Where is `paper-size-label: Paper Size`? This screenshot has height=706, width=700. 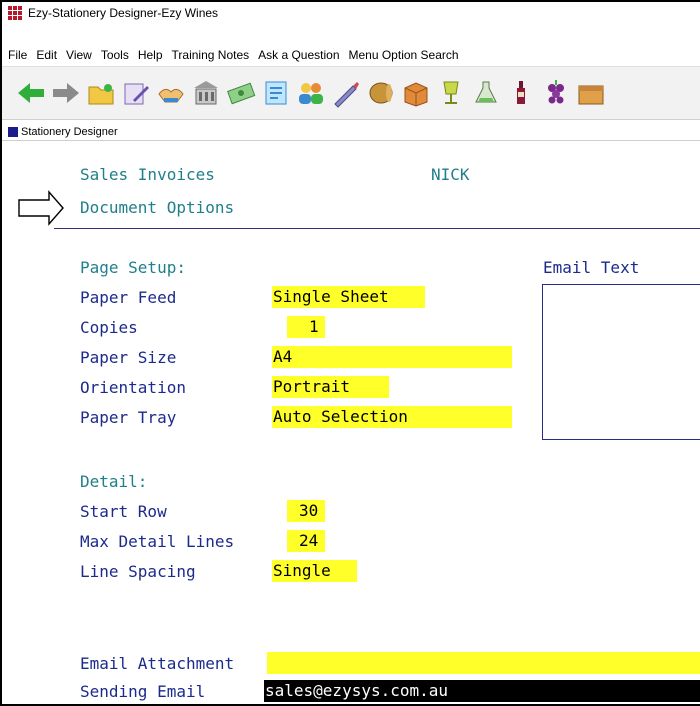
paper-size-label: Paper Size is located at coordinates (128, 357).